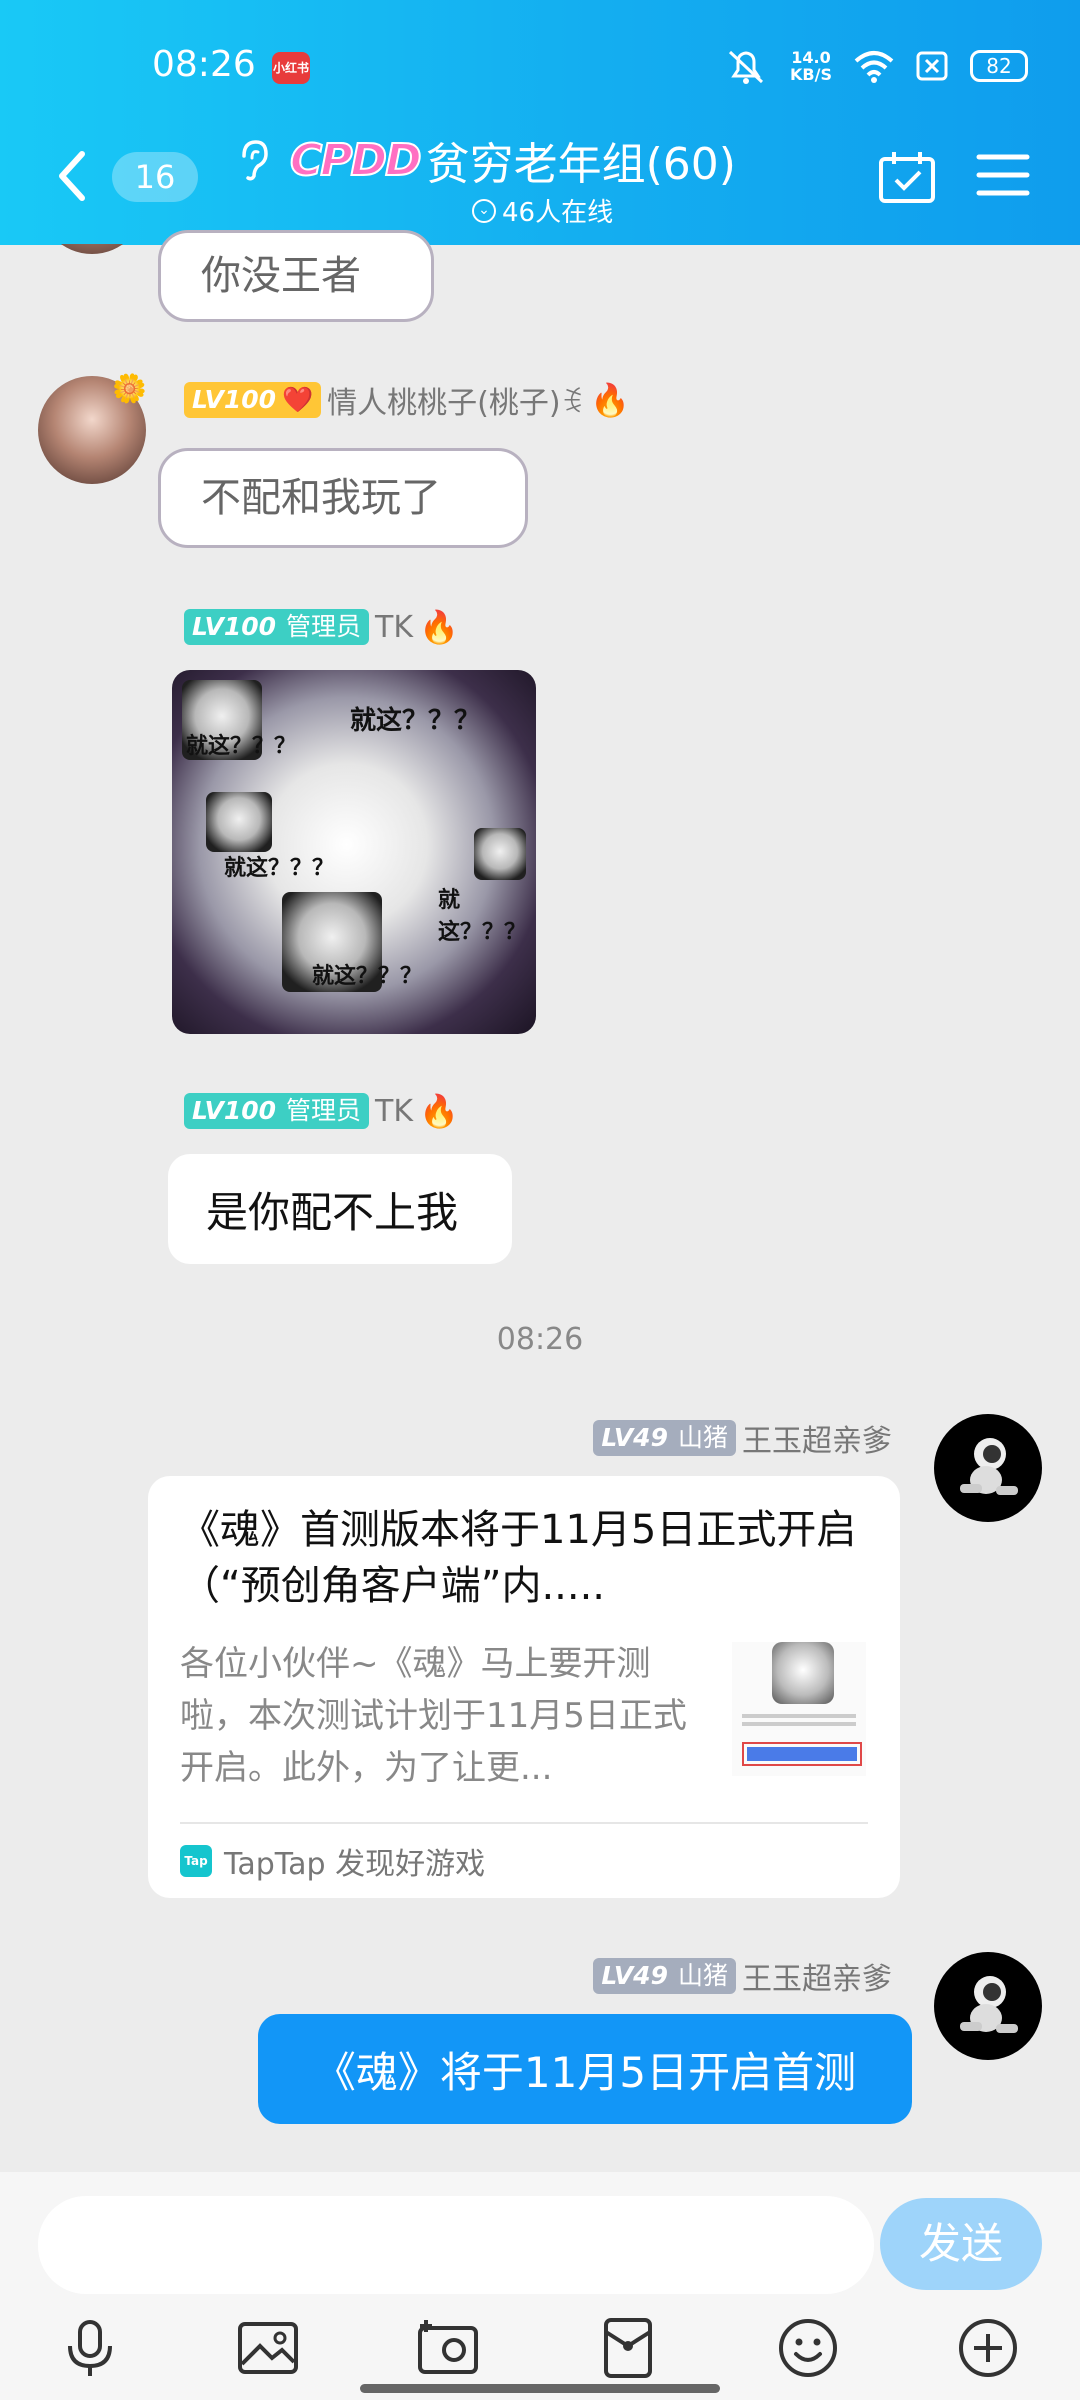 Image resolution: width=1080 pixels, height=2400 pixels. What do you see at coordinates (540, 2388) in the screenshot?
I see `home-indicator` at bounding box center [540, 2388].